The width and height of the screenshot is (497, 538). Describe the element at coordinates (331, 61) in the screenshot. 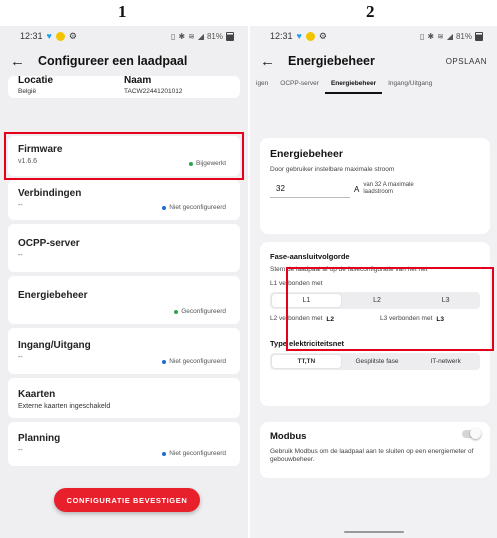

I see `page-title: Energiebeheer` at that location.